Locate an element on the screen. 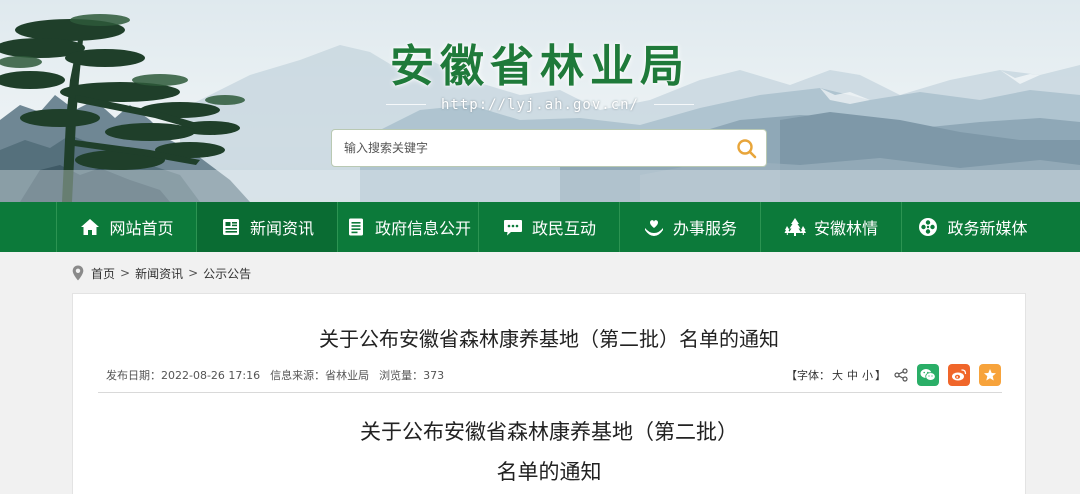  article-tools: 【字体：大中小】 is located at coordinates (893, 375).